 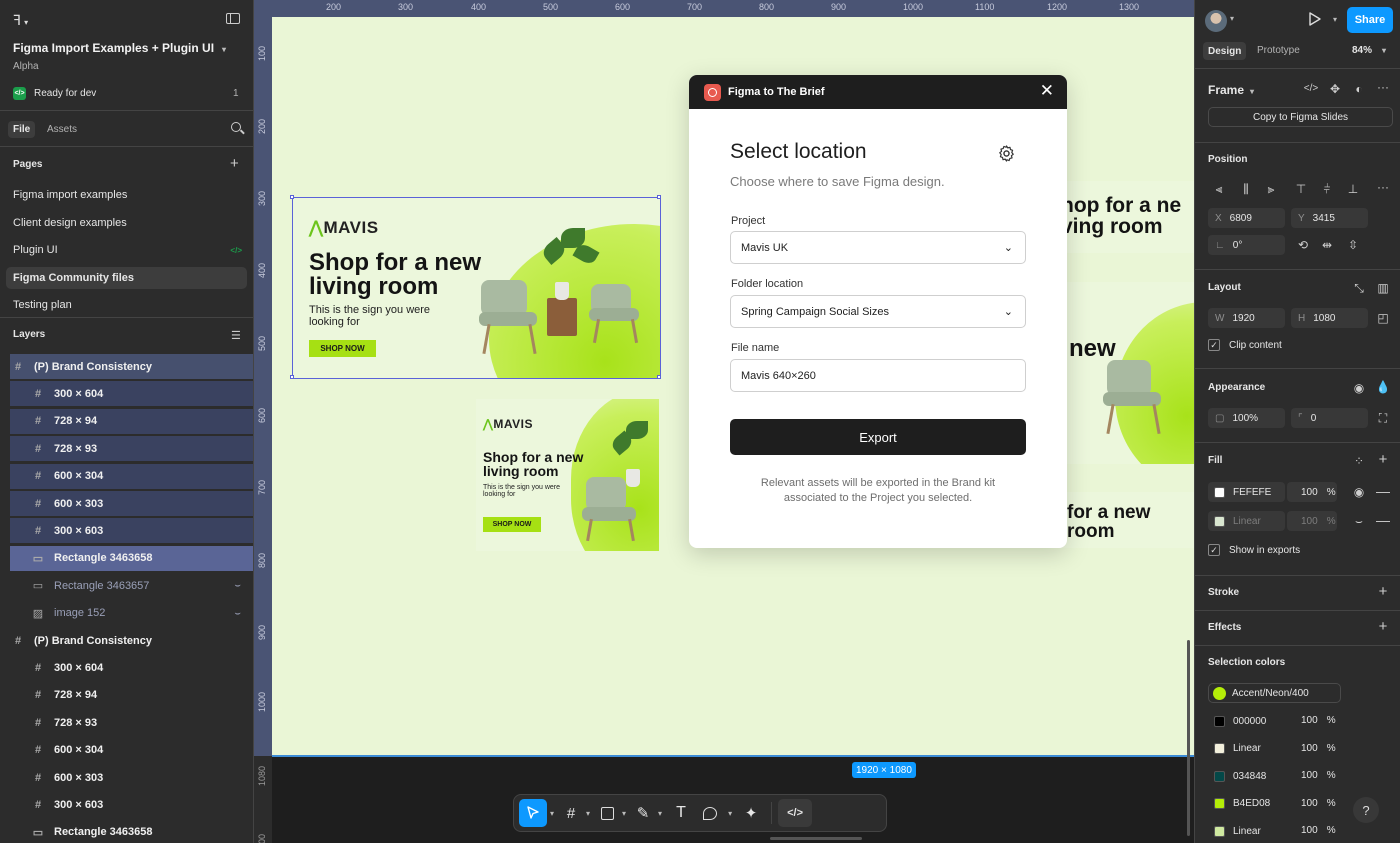 I want to click on constrain-proportions-icon: ◰, so click(x=1383, y=318).